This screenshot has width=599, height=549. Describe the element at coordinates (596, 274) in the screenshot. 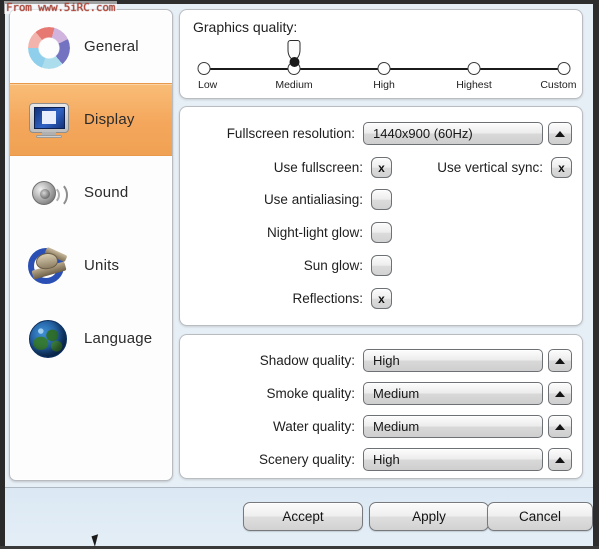

I see `window-frame-right` at that location.